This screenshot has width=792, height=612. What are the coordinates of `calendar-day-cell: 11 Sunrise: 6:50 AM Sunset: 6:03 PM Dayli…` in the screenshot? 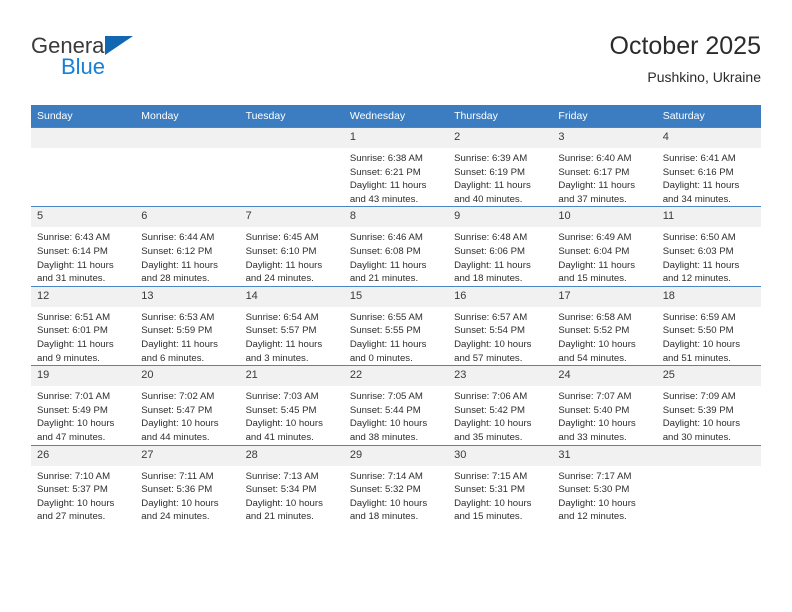 It's located at (708, 246).